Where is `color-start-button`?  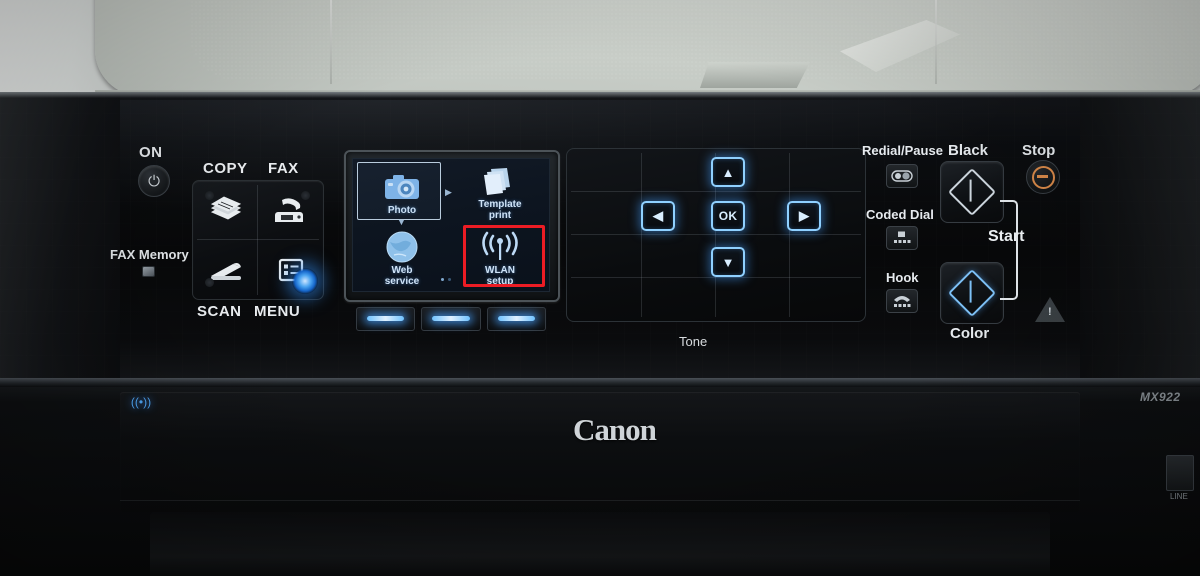
color-start-button is located at coordinates (972, 293).